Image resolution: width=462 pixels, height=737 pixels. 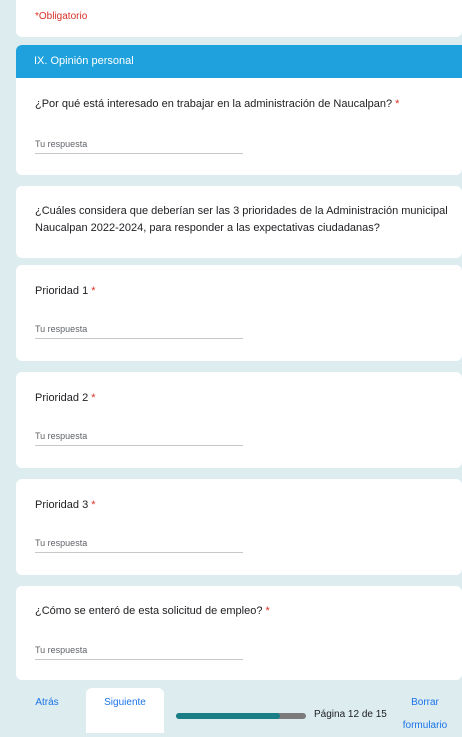 I want to click on question-priority-1: Prioridad 1 *, so click(x=65, y=291).